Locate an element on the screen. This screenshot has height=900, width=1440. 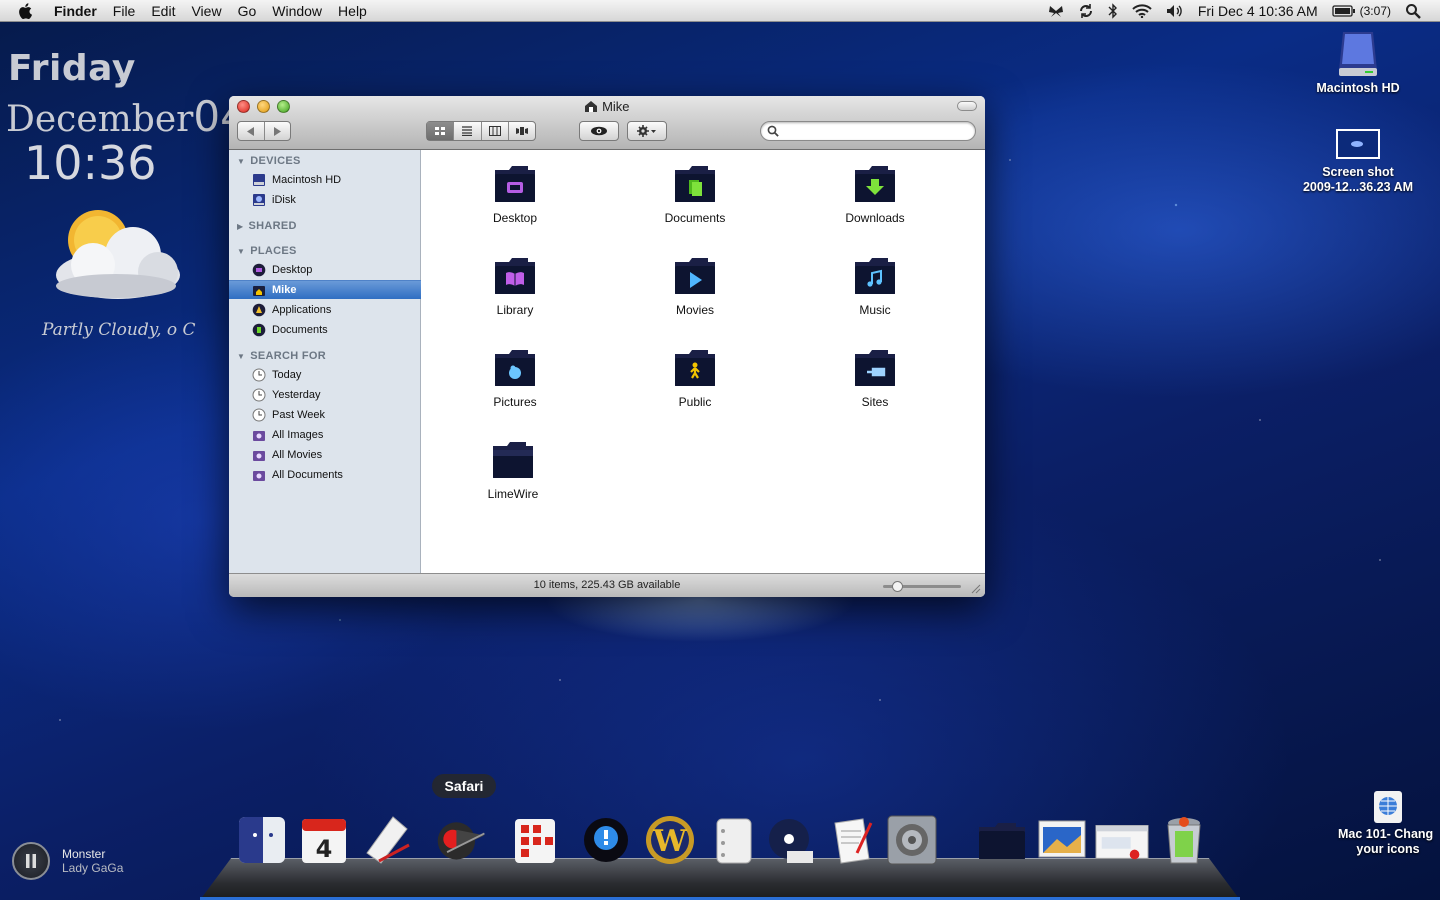
chat-bubble-icon is located at coordinates (606, 840).